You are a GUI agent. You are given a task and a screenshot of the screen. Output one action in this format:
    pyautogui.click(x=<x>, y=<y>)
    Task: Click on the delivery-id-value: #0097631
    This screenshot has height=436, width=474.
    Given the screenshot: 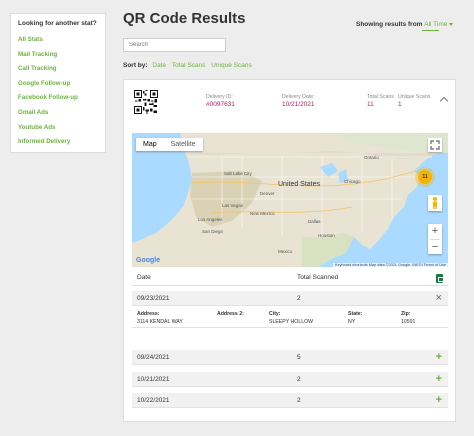 What is the action you would take?
    pyautogui.click(x=220, y=104)
    